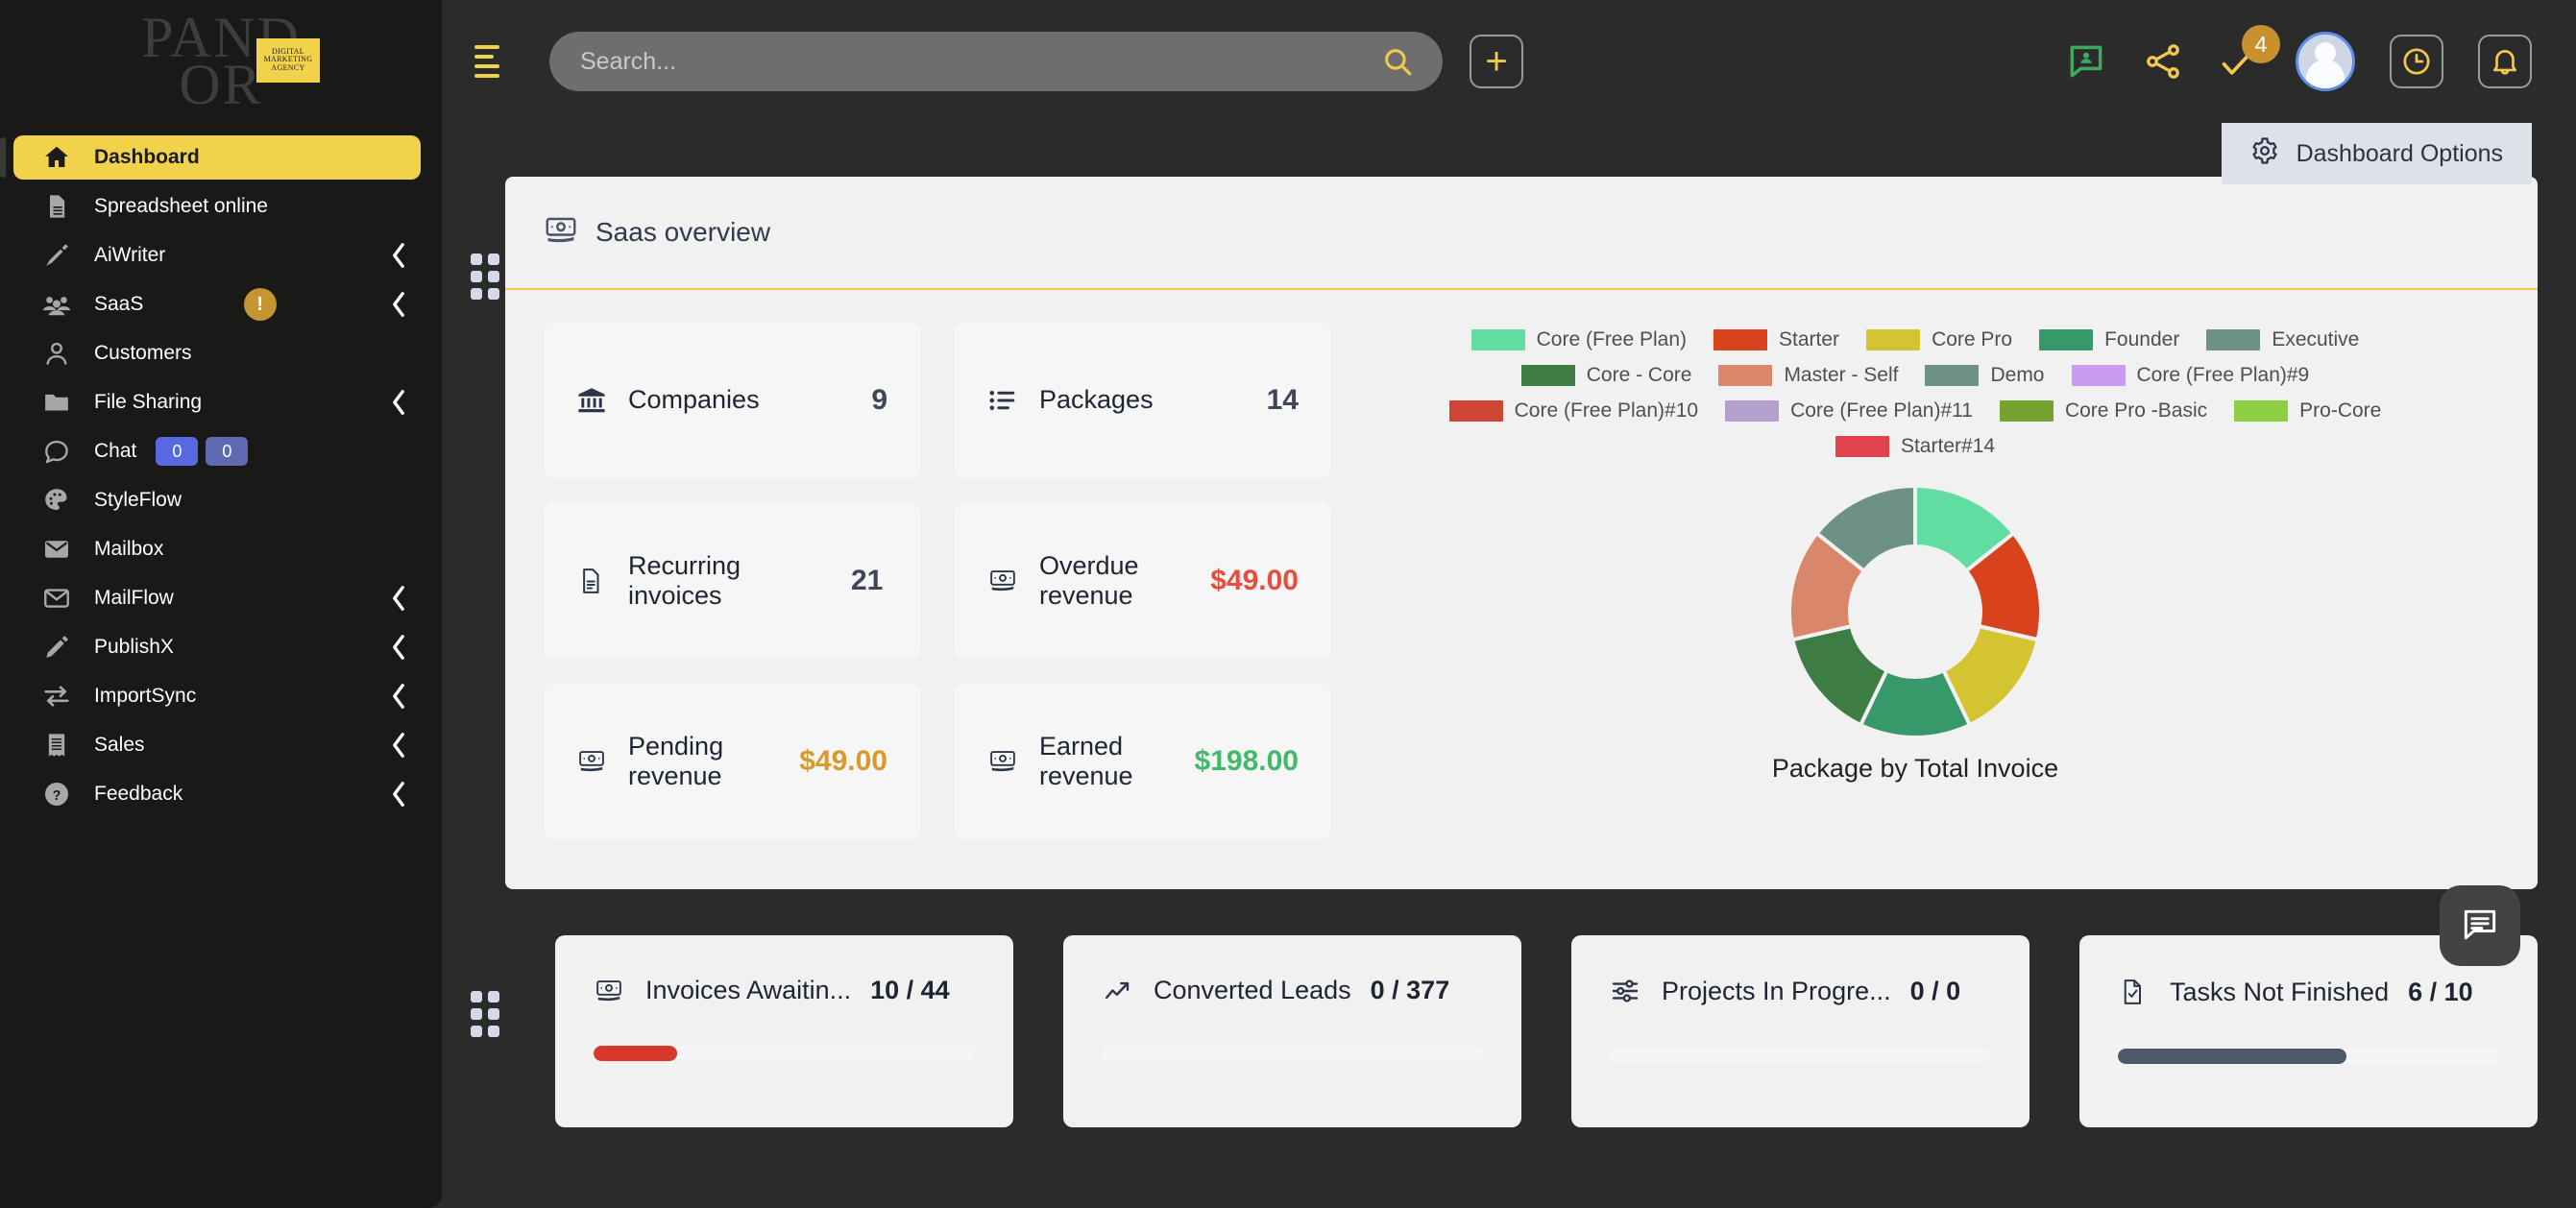 The width and height of the screenshot is (2576, 1208). Describe the element at coordinates (57, 157) in the screenshot. I see `home-icon` at that location.